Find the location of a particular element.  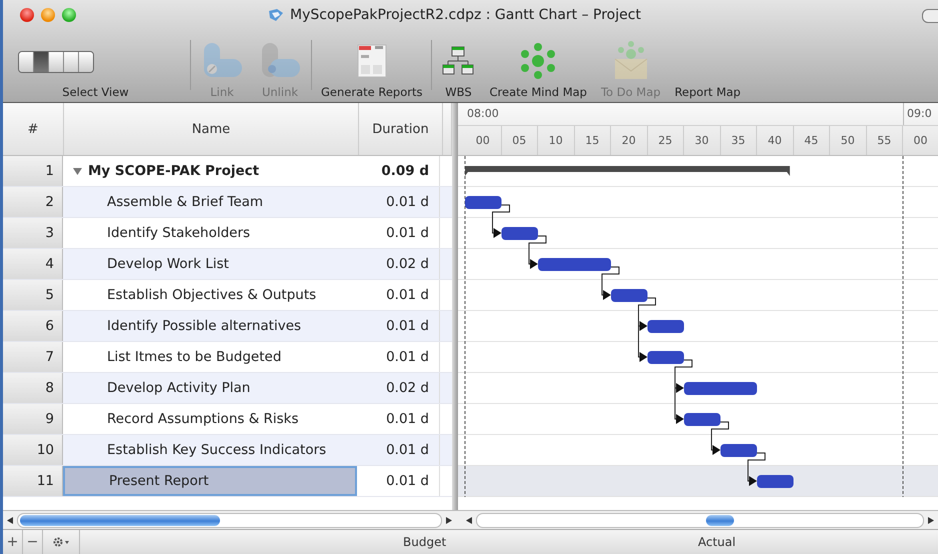

minute-label: 40 is located at coordinates (775, 140).